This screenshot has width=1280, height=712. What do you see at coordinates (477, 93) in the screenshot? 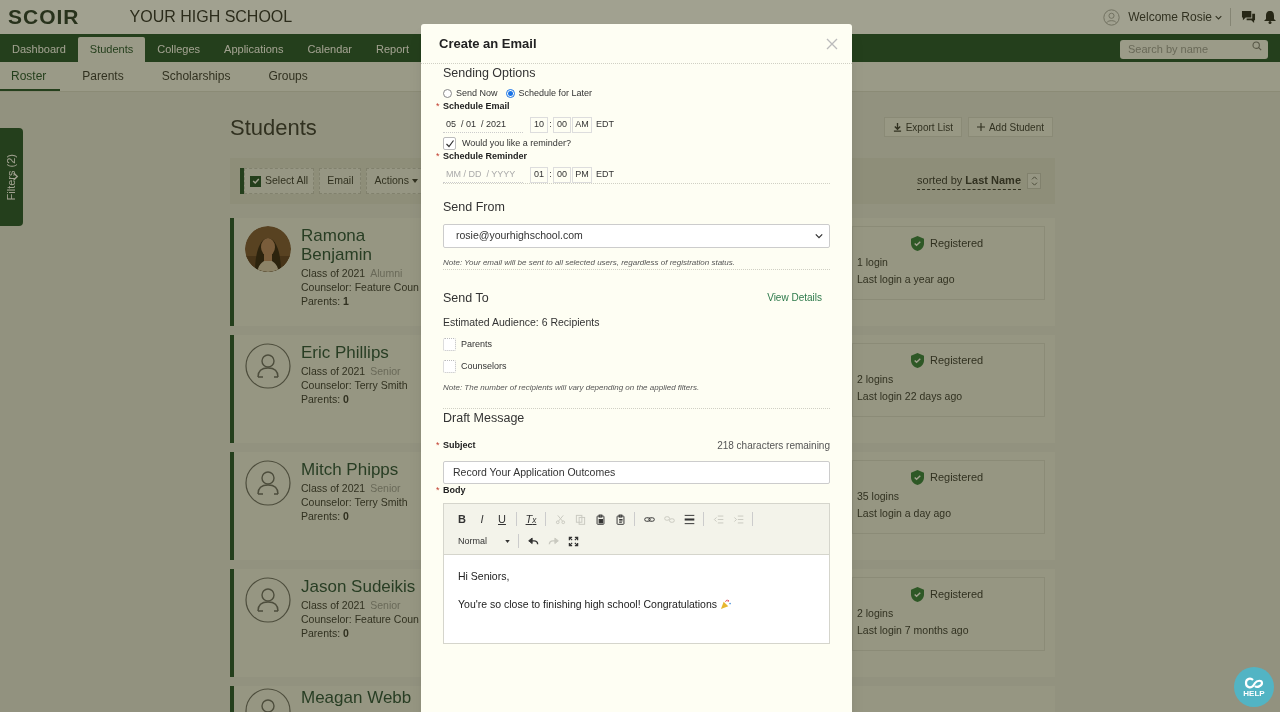
I see `radio-label: Send Now` at bounding box center [477, 93].